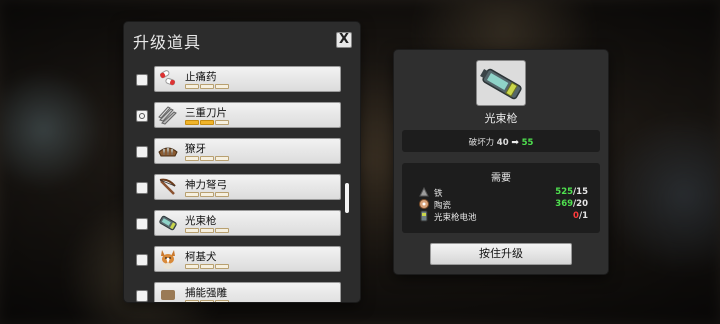 This screenshot has height=324, width=720. I want to click on requirement-qty: 369/20, so click(571, 204).